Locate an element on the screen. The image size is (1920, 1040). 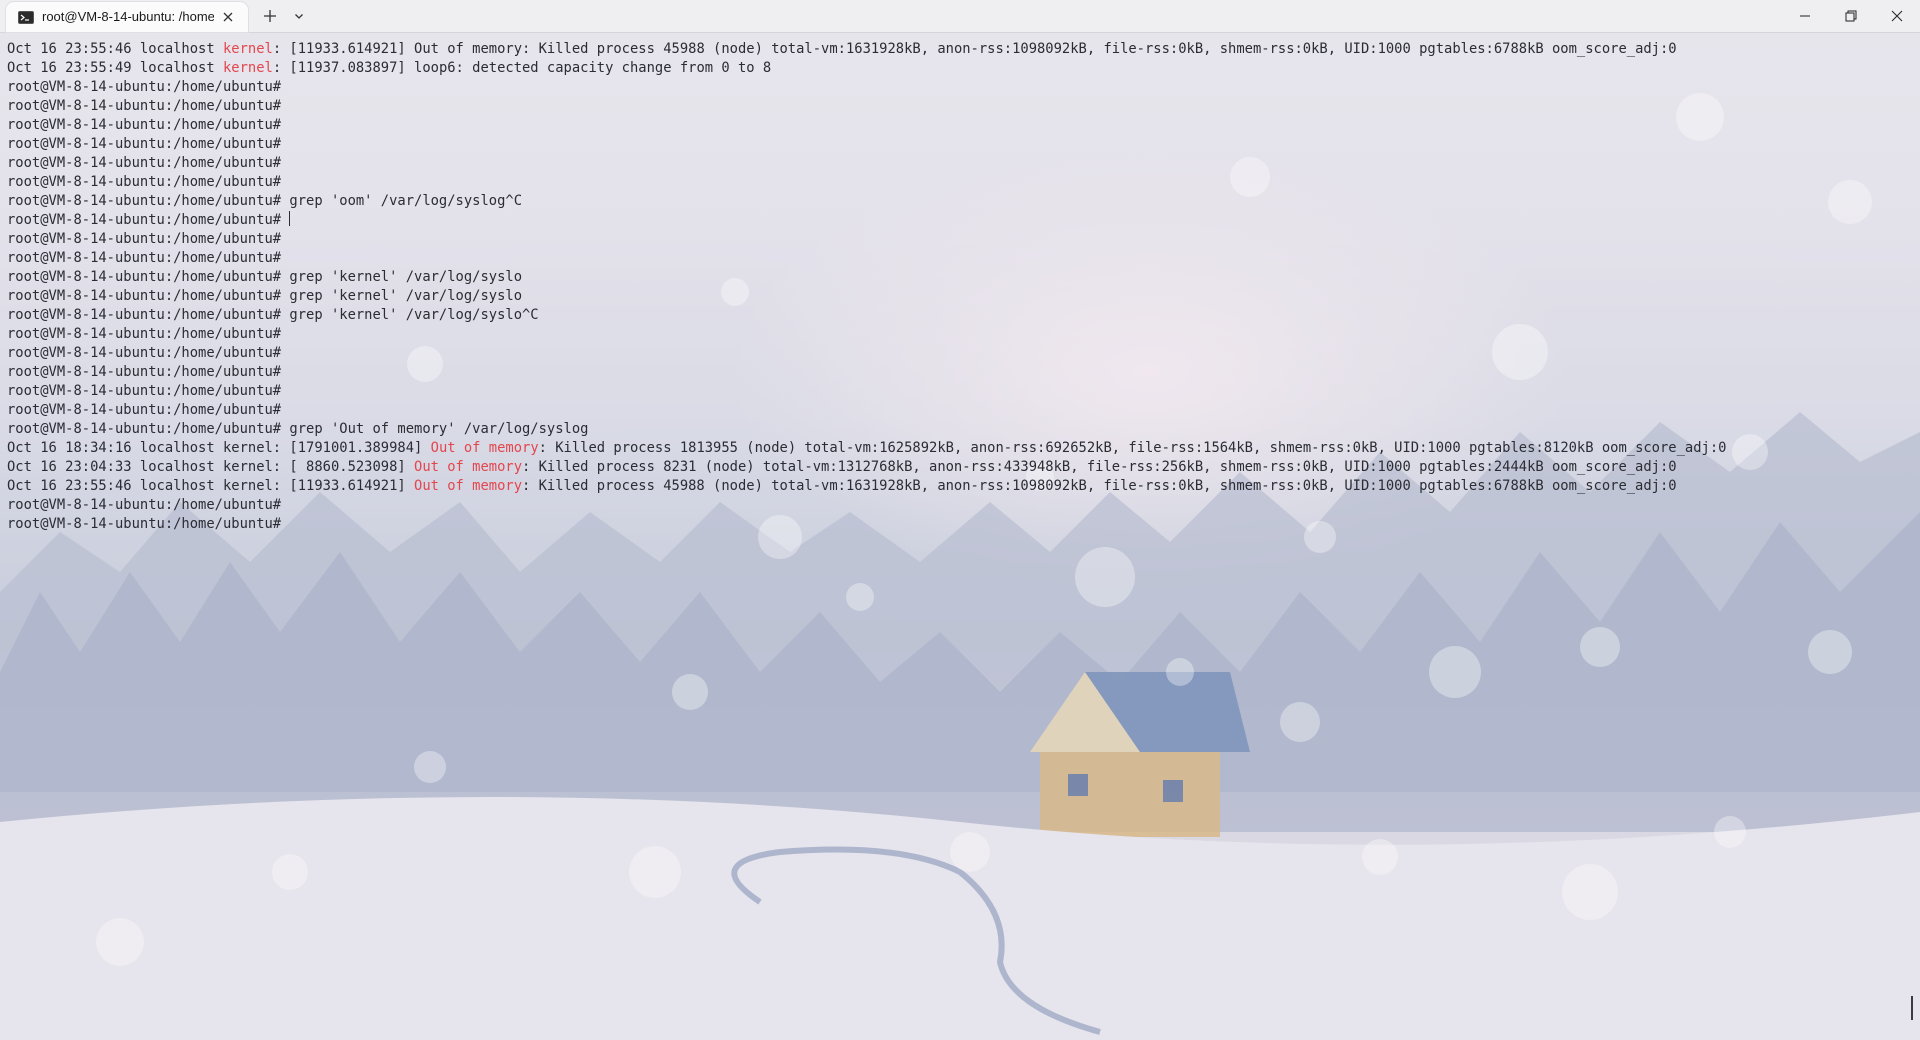
line-text: Oct 16 23:55:49 localhost is located at coordinates (115, 68).